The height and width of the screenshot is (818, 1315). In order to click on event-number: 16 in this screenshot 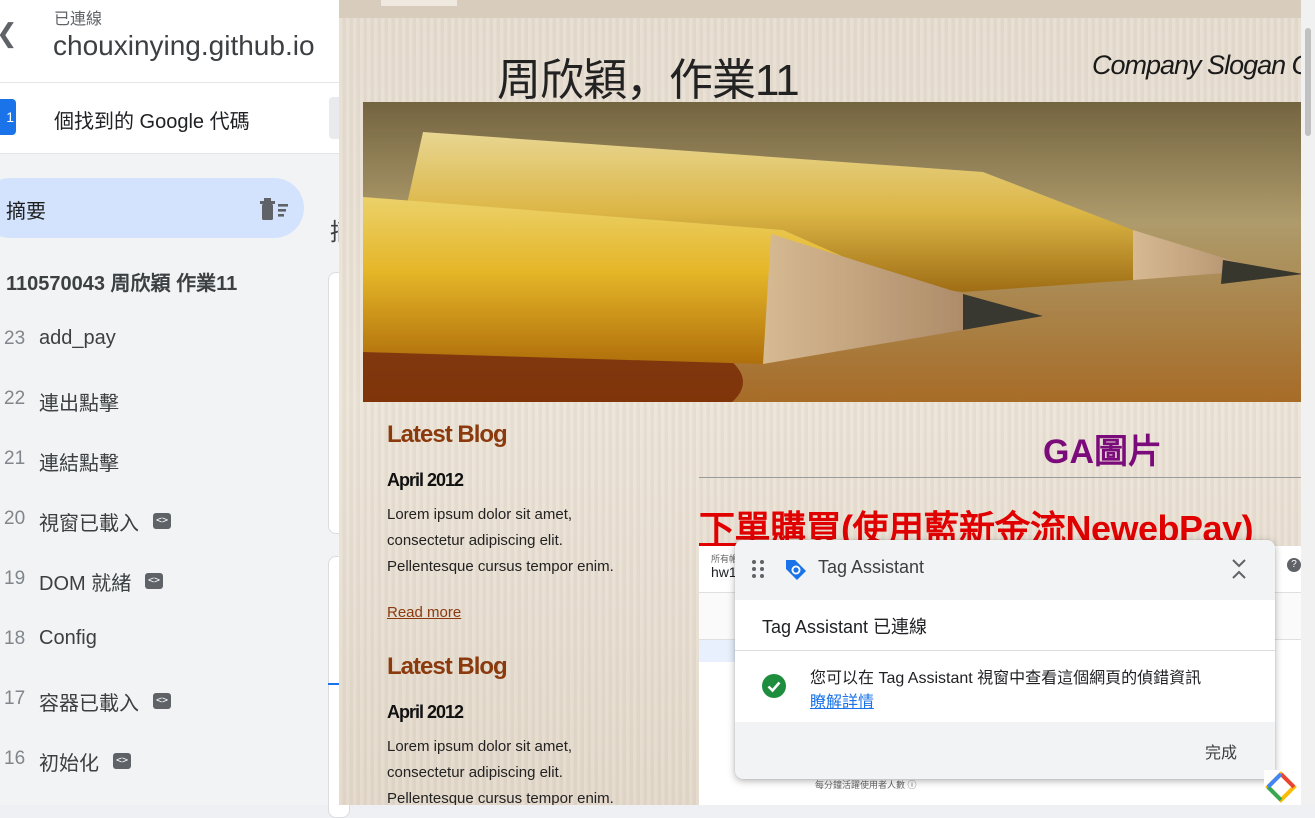, I will do `click(15, 758)`.